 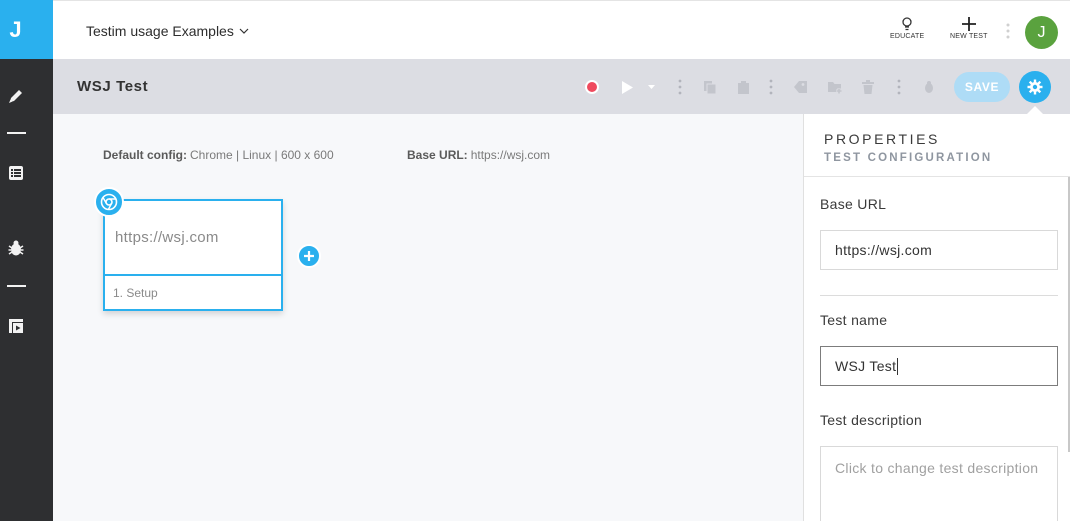 What do you see at coordinates (907, 36) in the screenshot?
I see `educate-label: EDUCATE` at bounding box center [907, 36].